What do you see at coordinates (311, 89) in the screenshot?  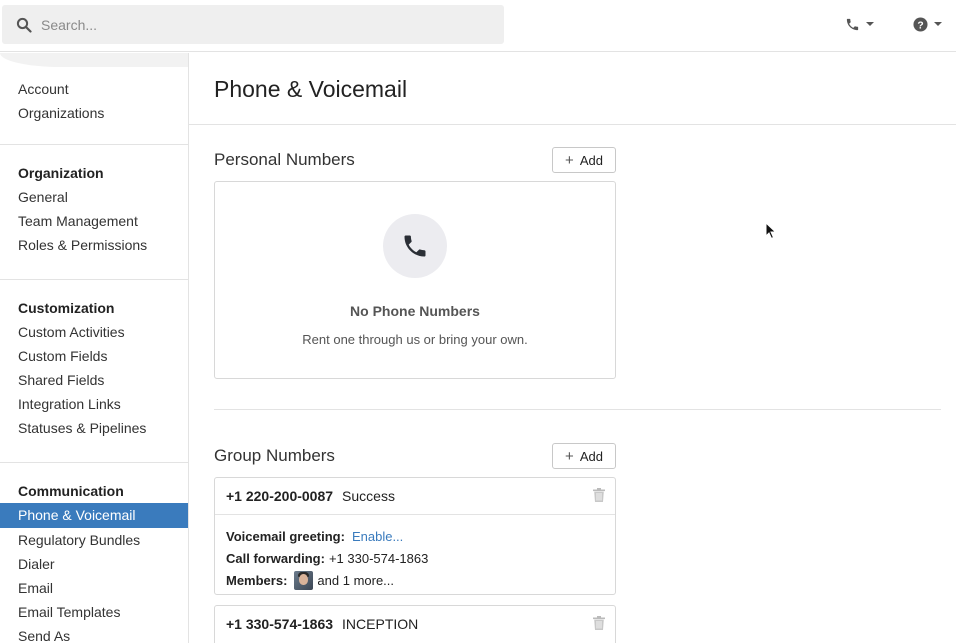 I see `page-title: Phone & Voicemail` at bounding box center [311, 89].